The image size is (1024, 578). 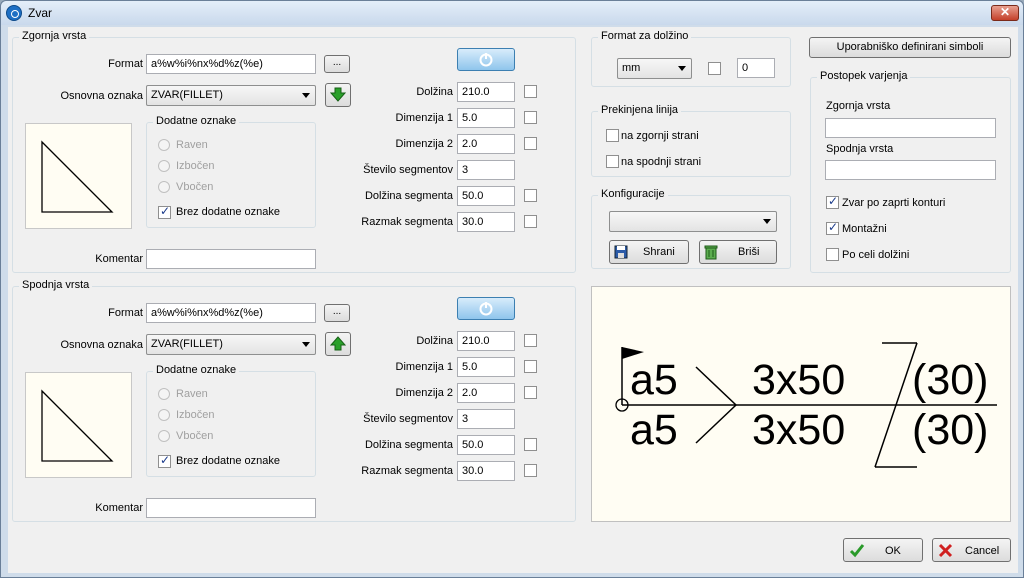 I want to click on full-length-checkbox, so click(x=832, y=254).